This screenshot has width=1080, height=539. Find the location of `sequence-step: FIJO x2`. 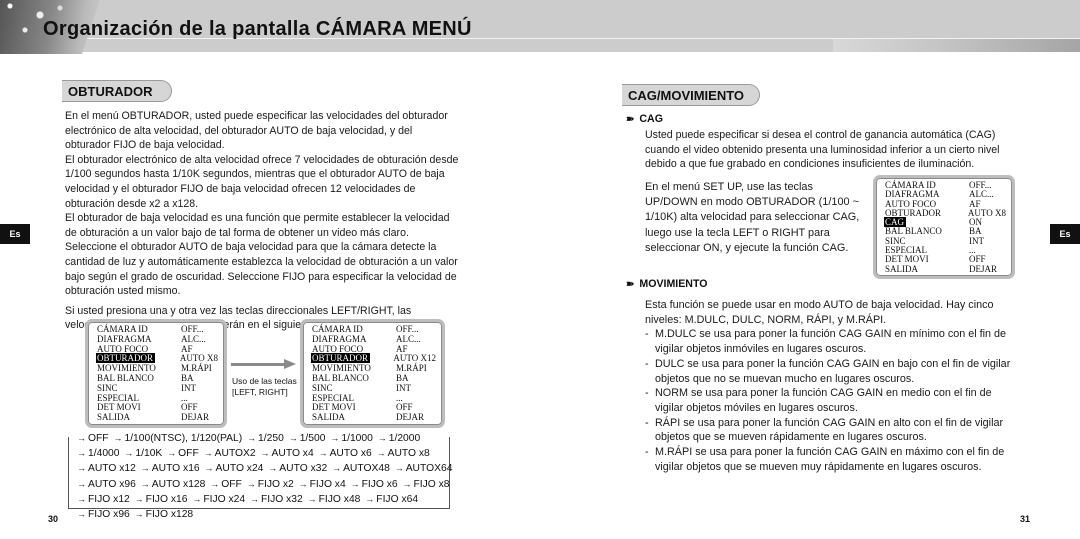

sequence-step: FIJO x2 is located at coordinates (275, 484).